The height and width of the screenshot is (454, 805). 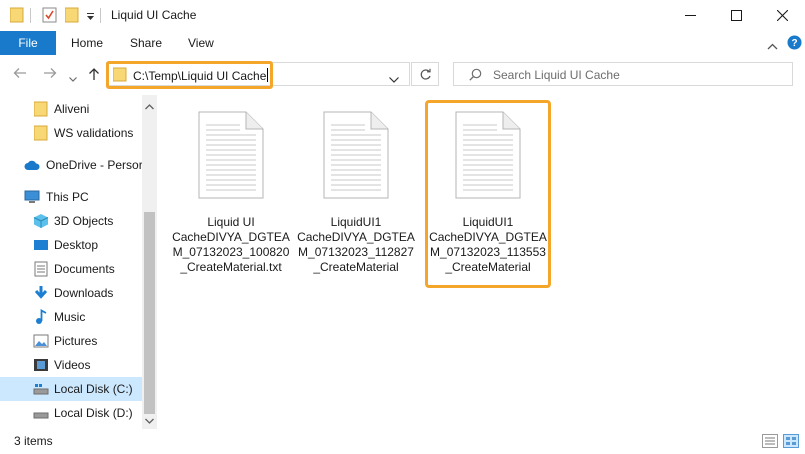 What do you see at coordinates (76, 341) in the screenshot?
I see `sidebar-item-label: Pictures` at bounding box center [76, 341].